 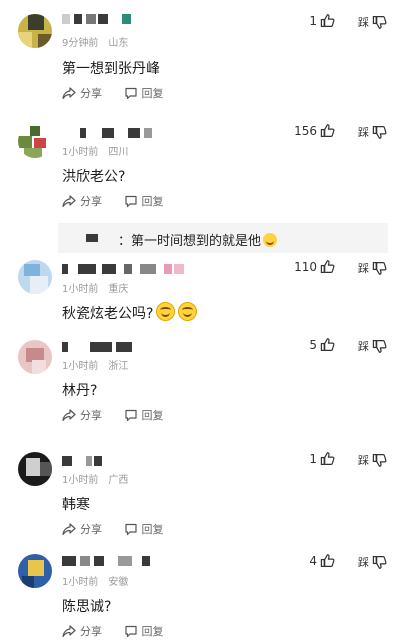 I want to click on comment-location: 四川, so click(x=118, y=152).